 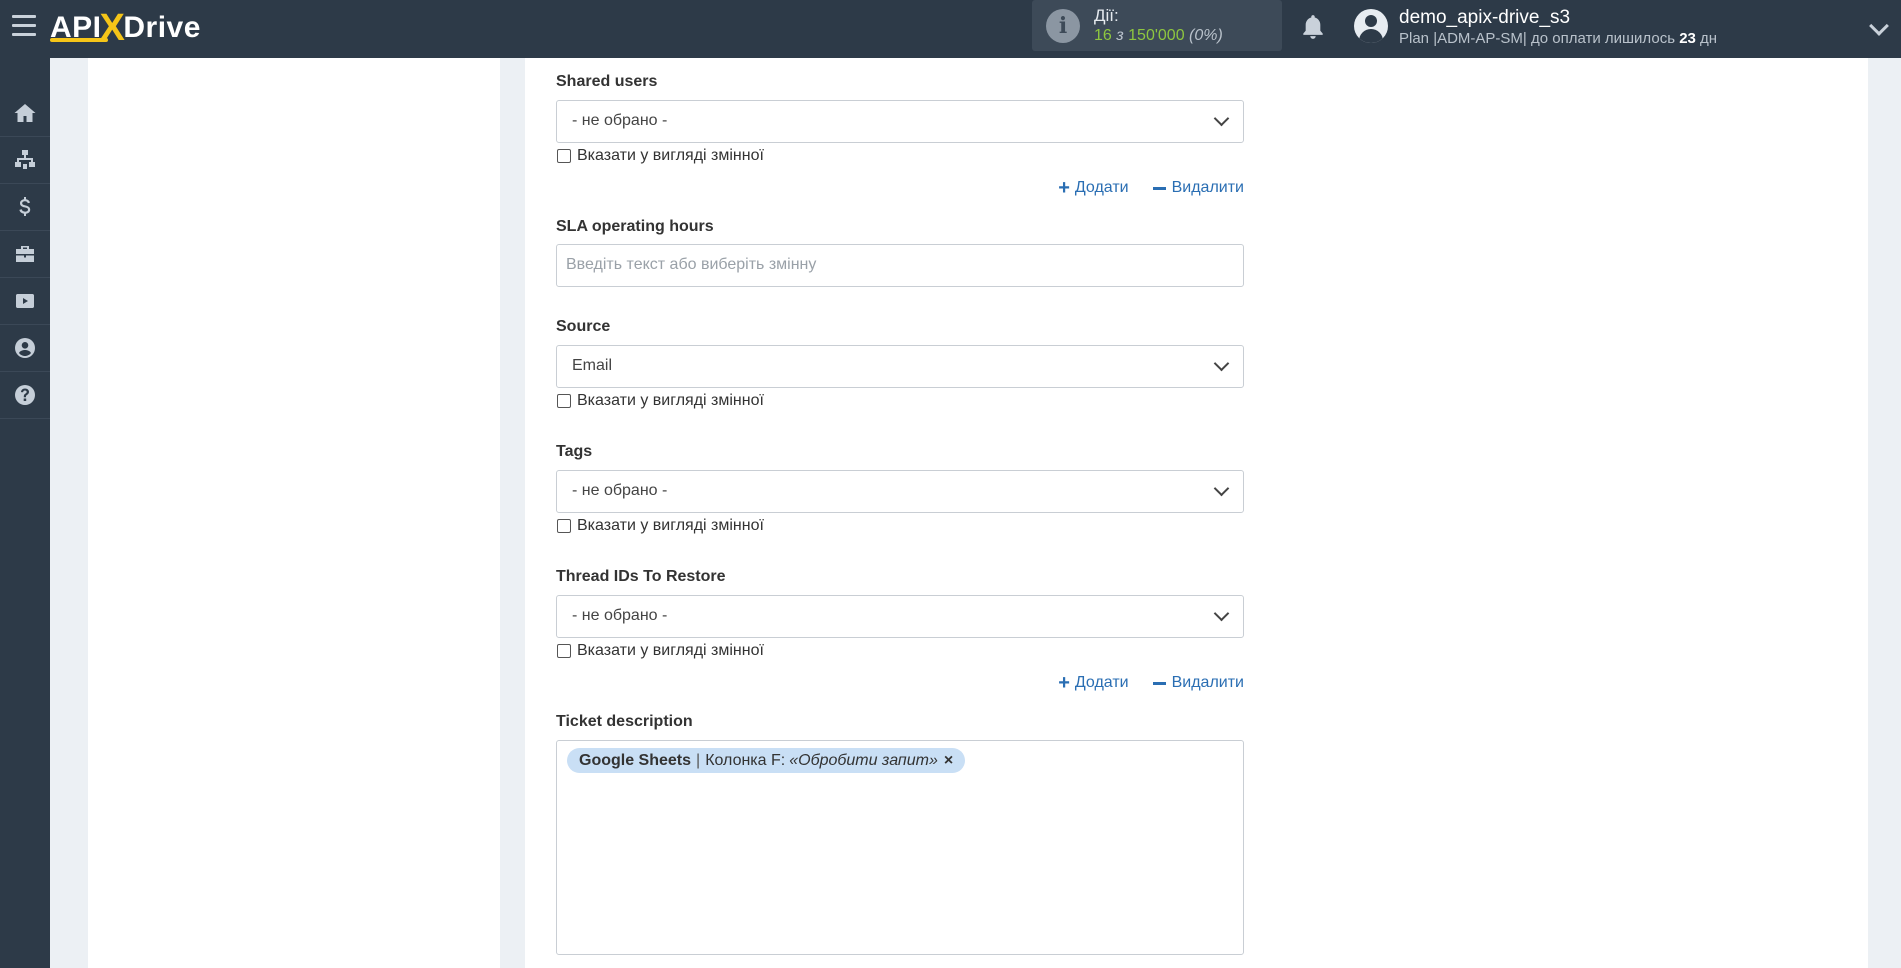 I want to click on actions-total: 150'000, so click(x=1156, y=35).